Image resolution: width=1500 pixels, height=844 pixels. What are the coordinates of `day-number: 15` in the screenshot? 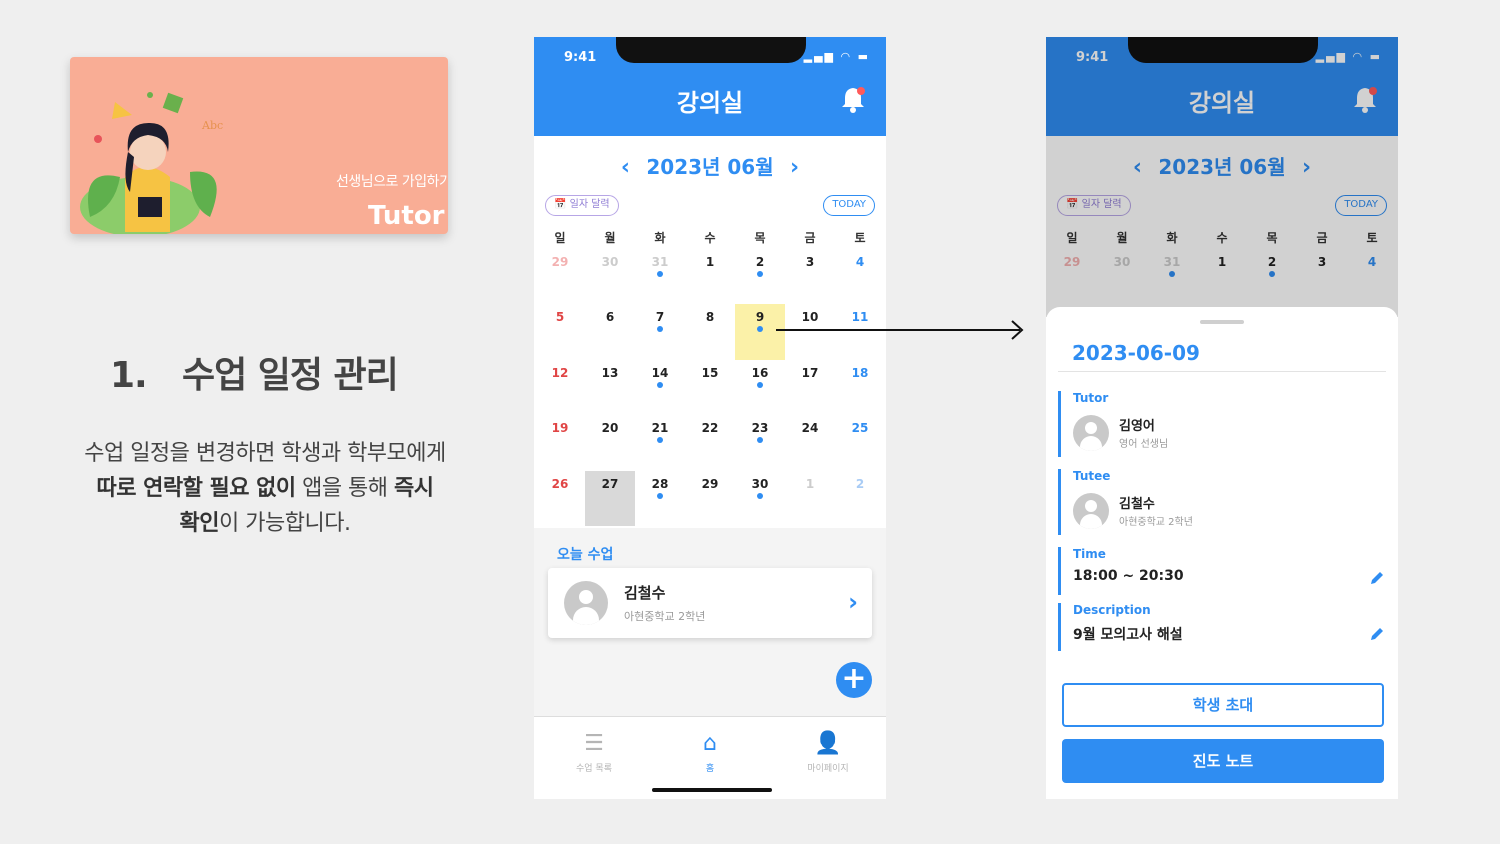 It's located at (710, 372).